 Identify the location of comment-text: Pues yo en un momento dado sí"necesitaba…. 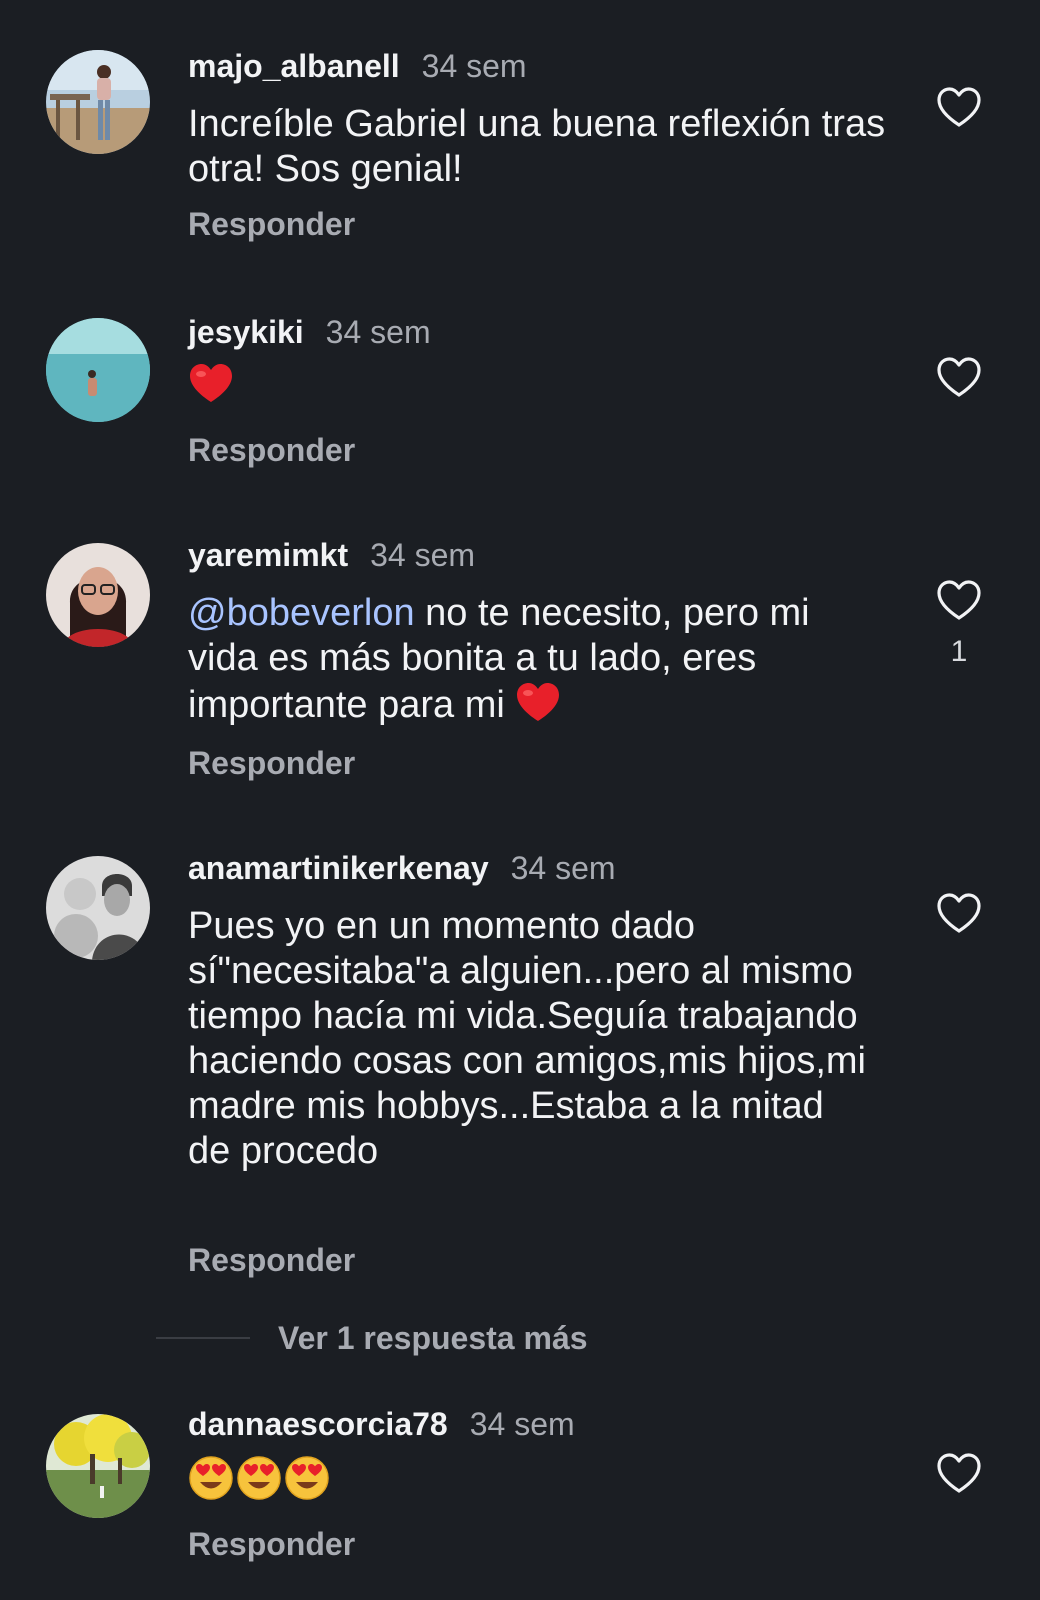
(527, 1038).